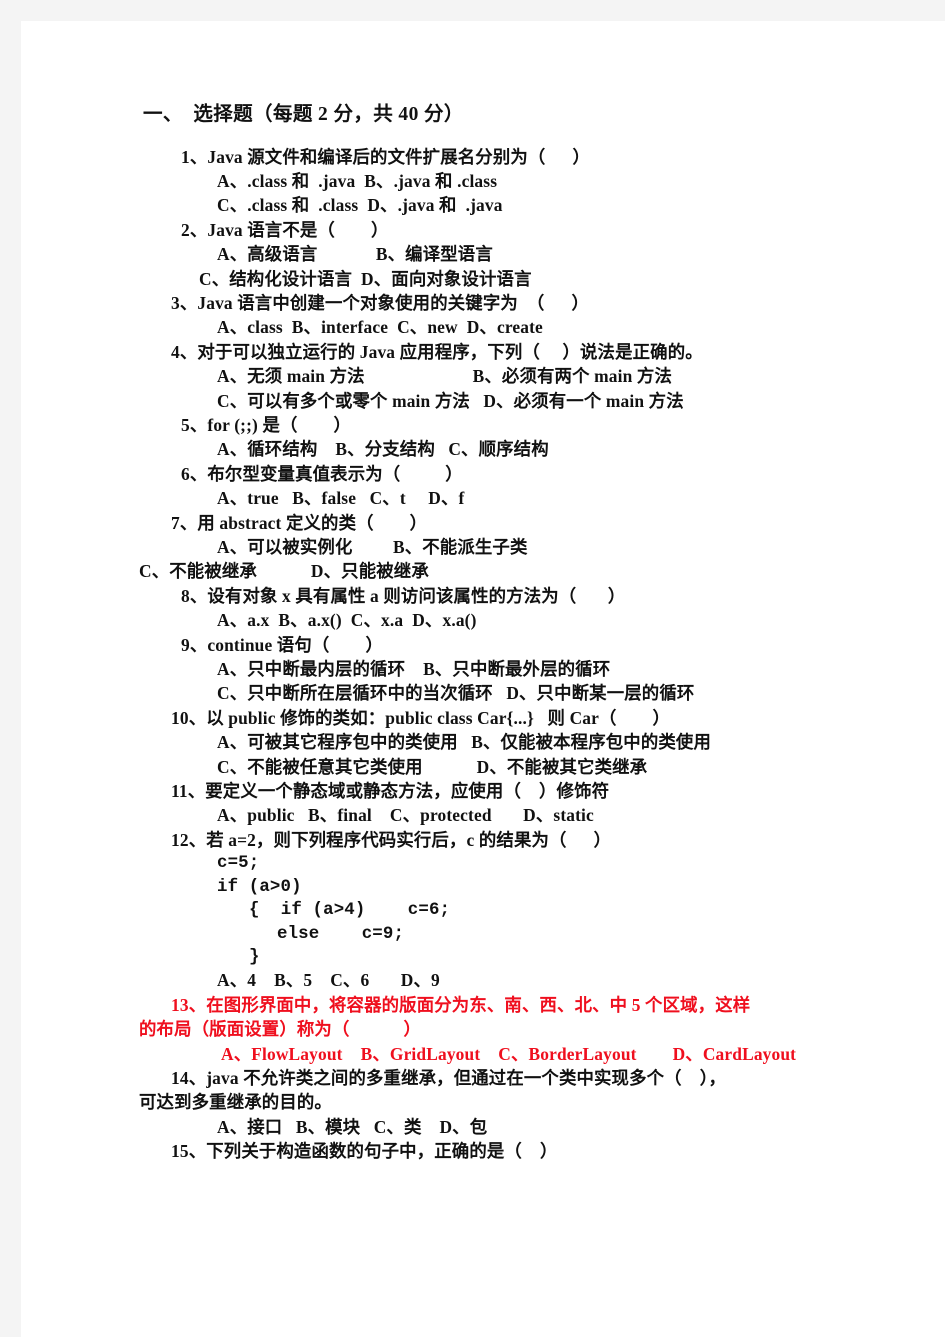 The height and width of the screenshot is (1337, 945). What do you see at coordinates (385, 156) in the screenshot?
I see `question-stem-1: 1、Java 源文件和编译后的文件扩展名分别为（ ）` at bounding box center [385, 156].